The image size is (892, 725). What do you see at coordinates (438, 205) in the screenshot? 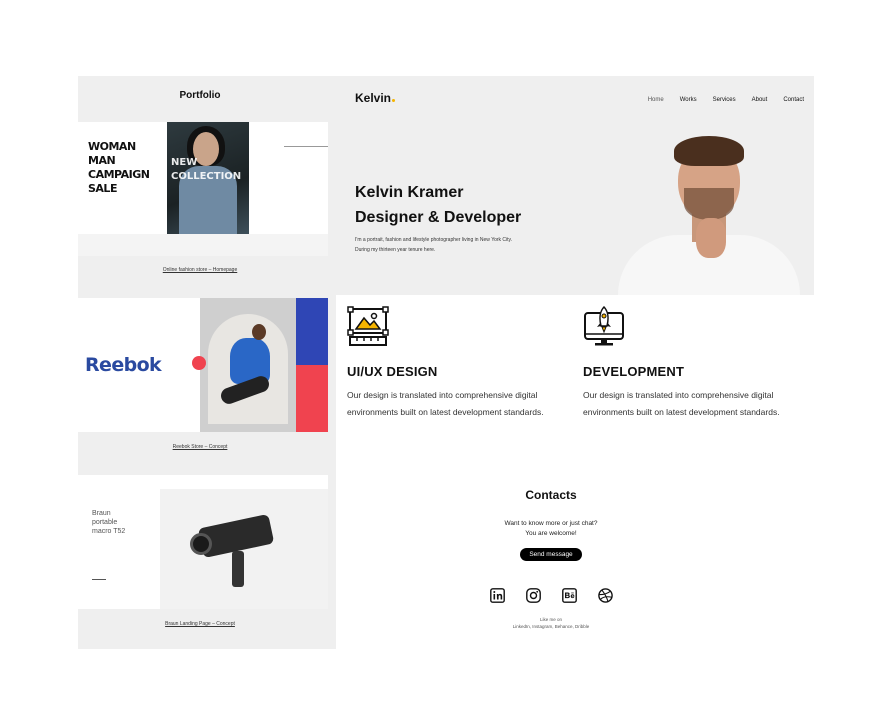
I see `hero-headline: Kelvin Kramer Designer & Developer` at bounding box center [438, 205].